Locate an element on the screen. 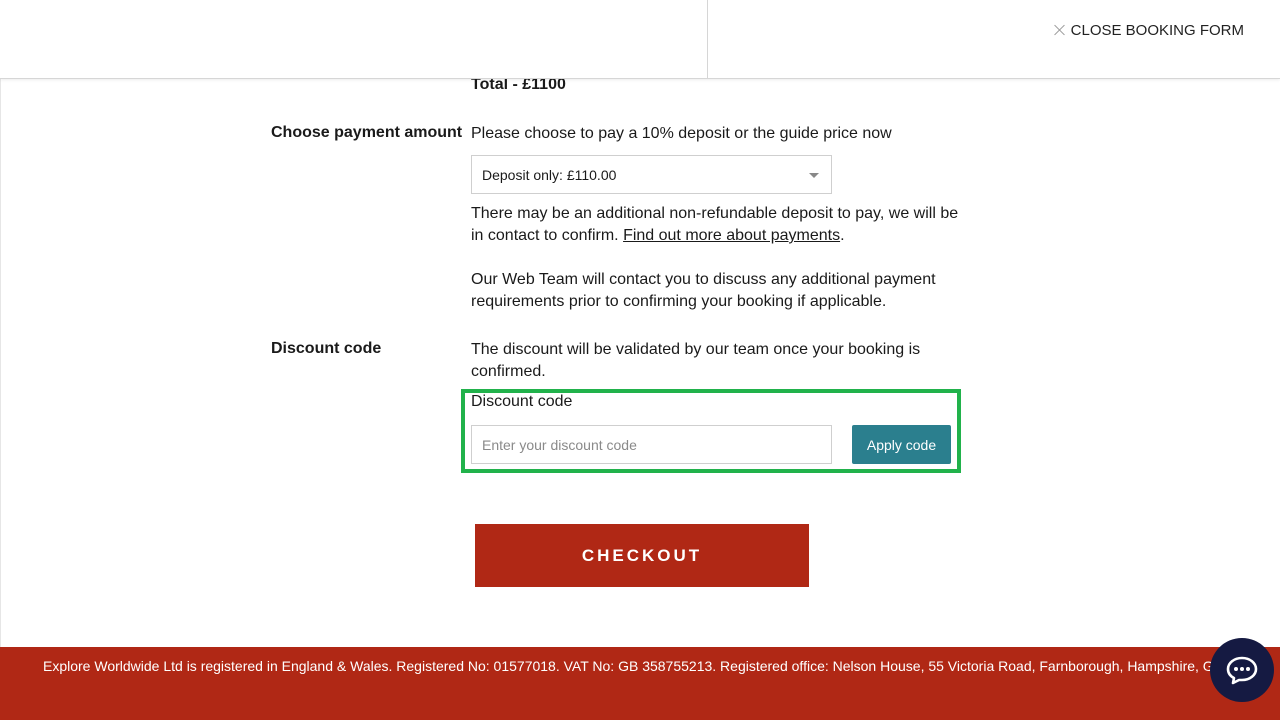  chat-button is located at coordinates (1242, 670).